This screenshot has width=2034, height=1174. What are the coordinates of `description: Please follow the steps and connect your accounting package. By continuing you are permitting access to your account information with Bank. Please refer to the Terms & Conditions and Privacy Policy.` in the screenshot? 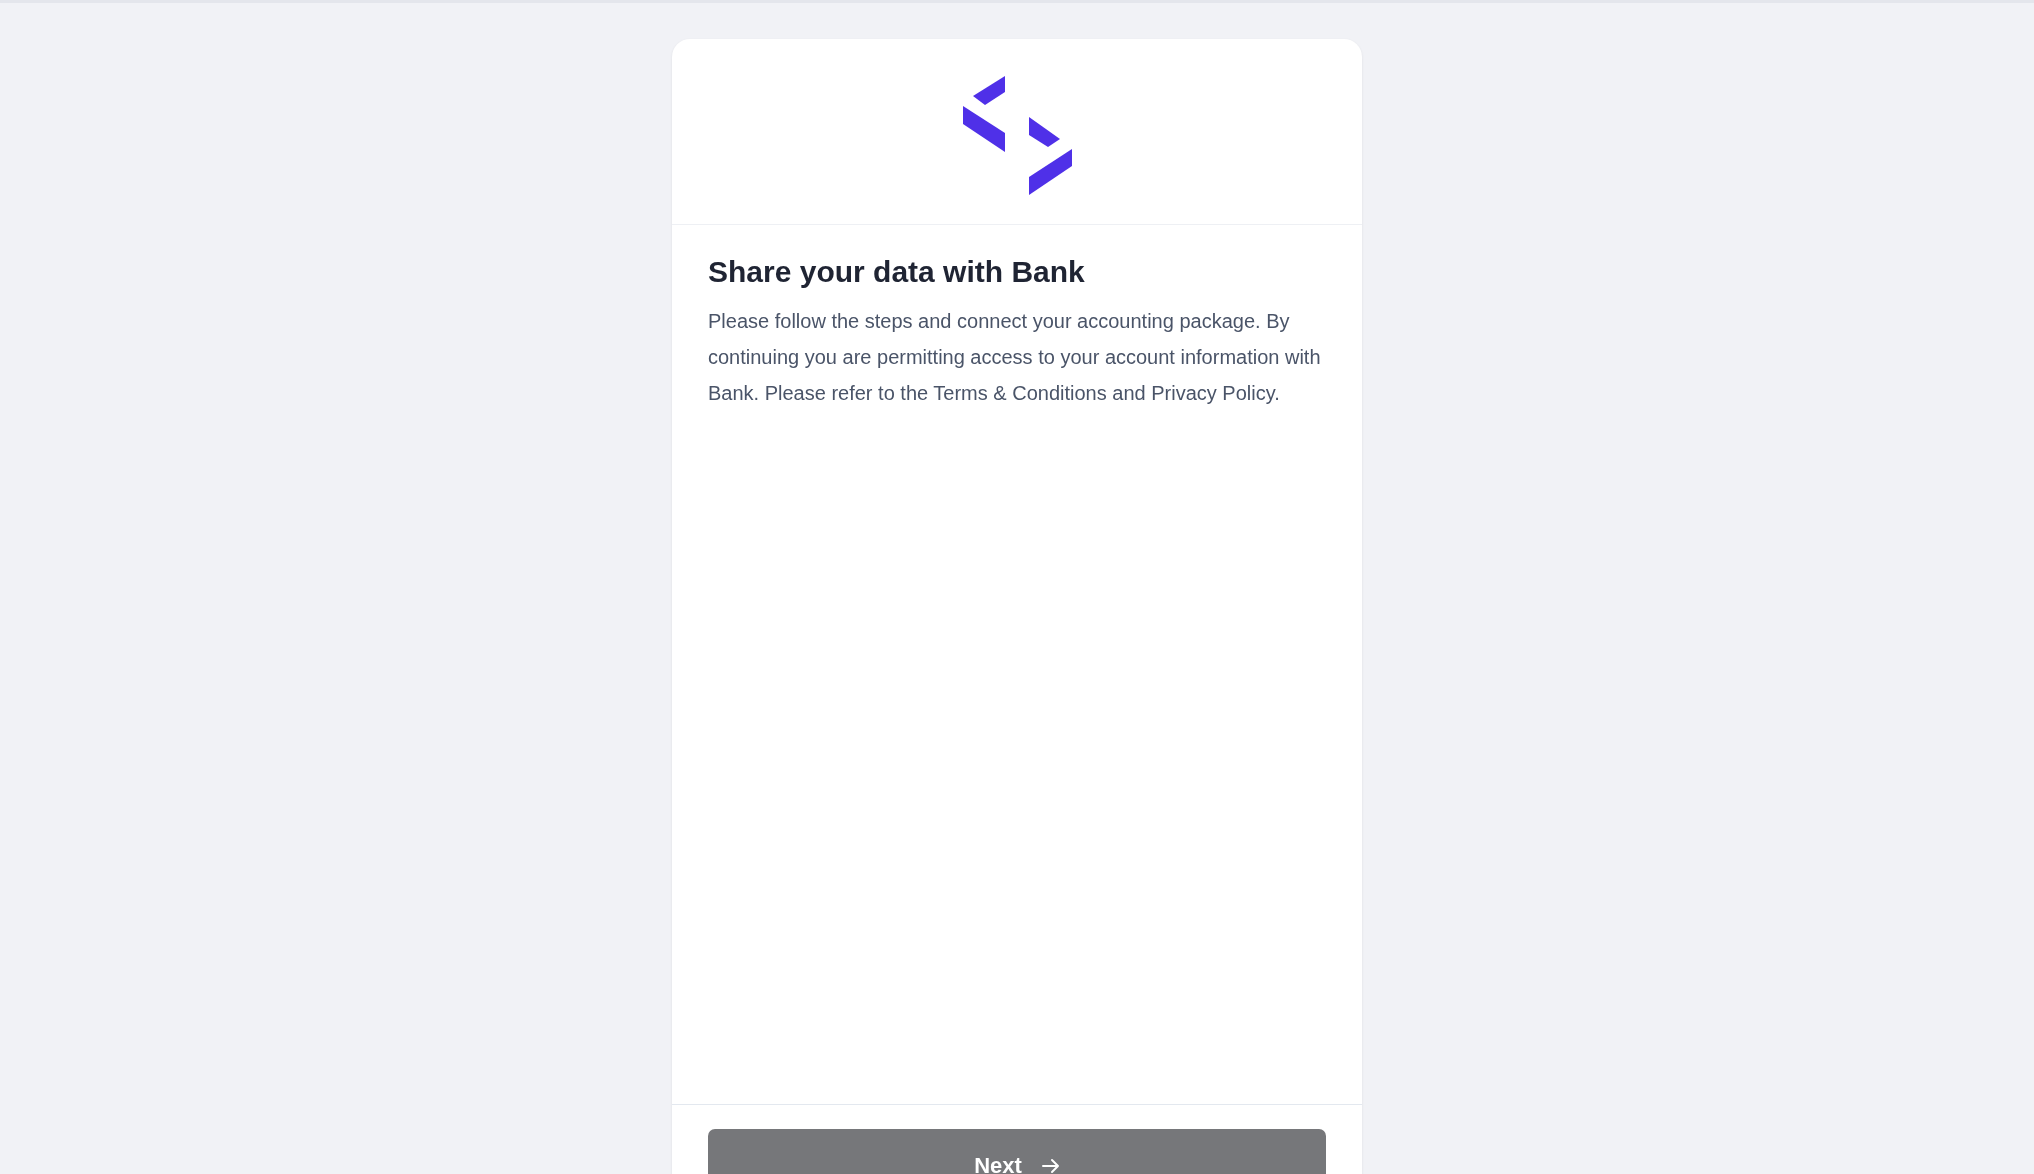 It's located at (1015, 357).